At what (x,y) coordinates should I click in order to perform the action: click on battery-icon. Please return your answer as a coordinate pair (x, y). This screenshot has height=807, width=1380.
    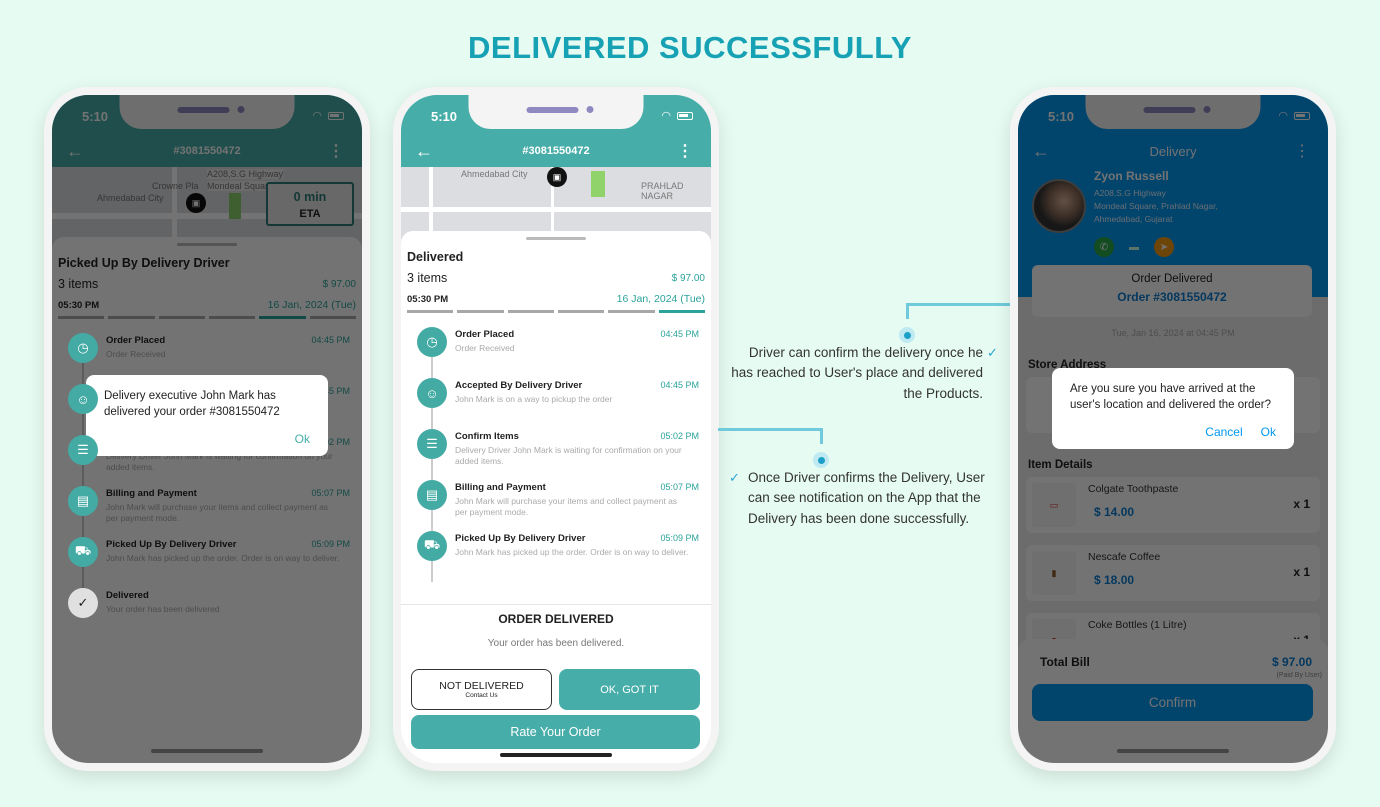
    Looking at the image, I should click on (685, 115).